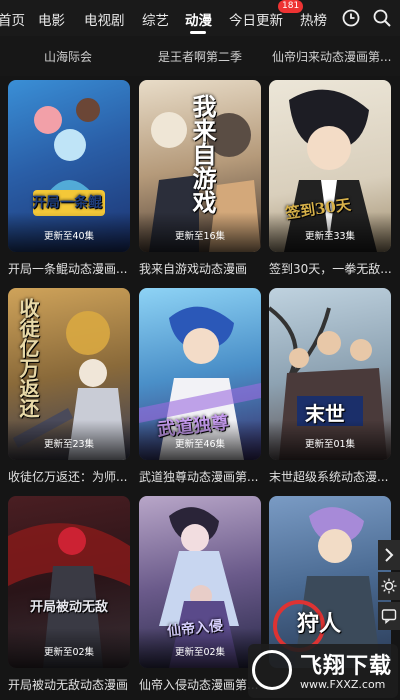  Describe the element at coordinates (319, 624) in the screenshot. I see `poster-art-title: 狩人` at that location.